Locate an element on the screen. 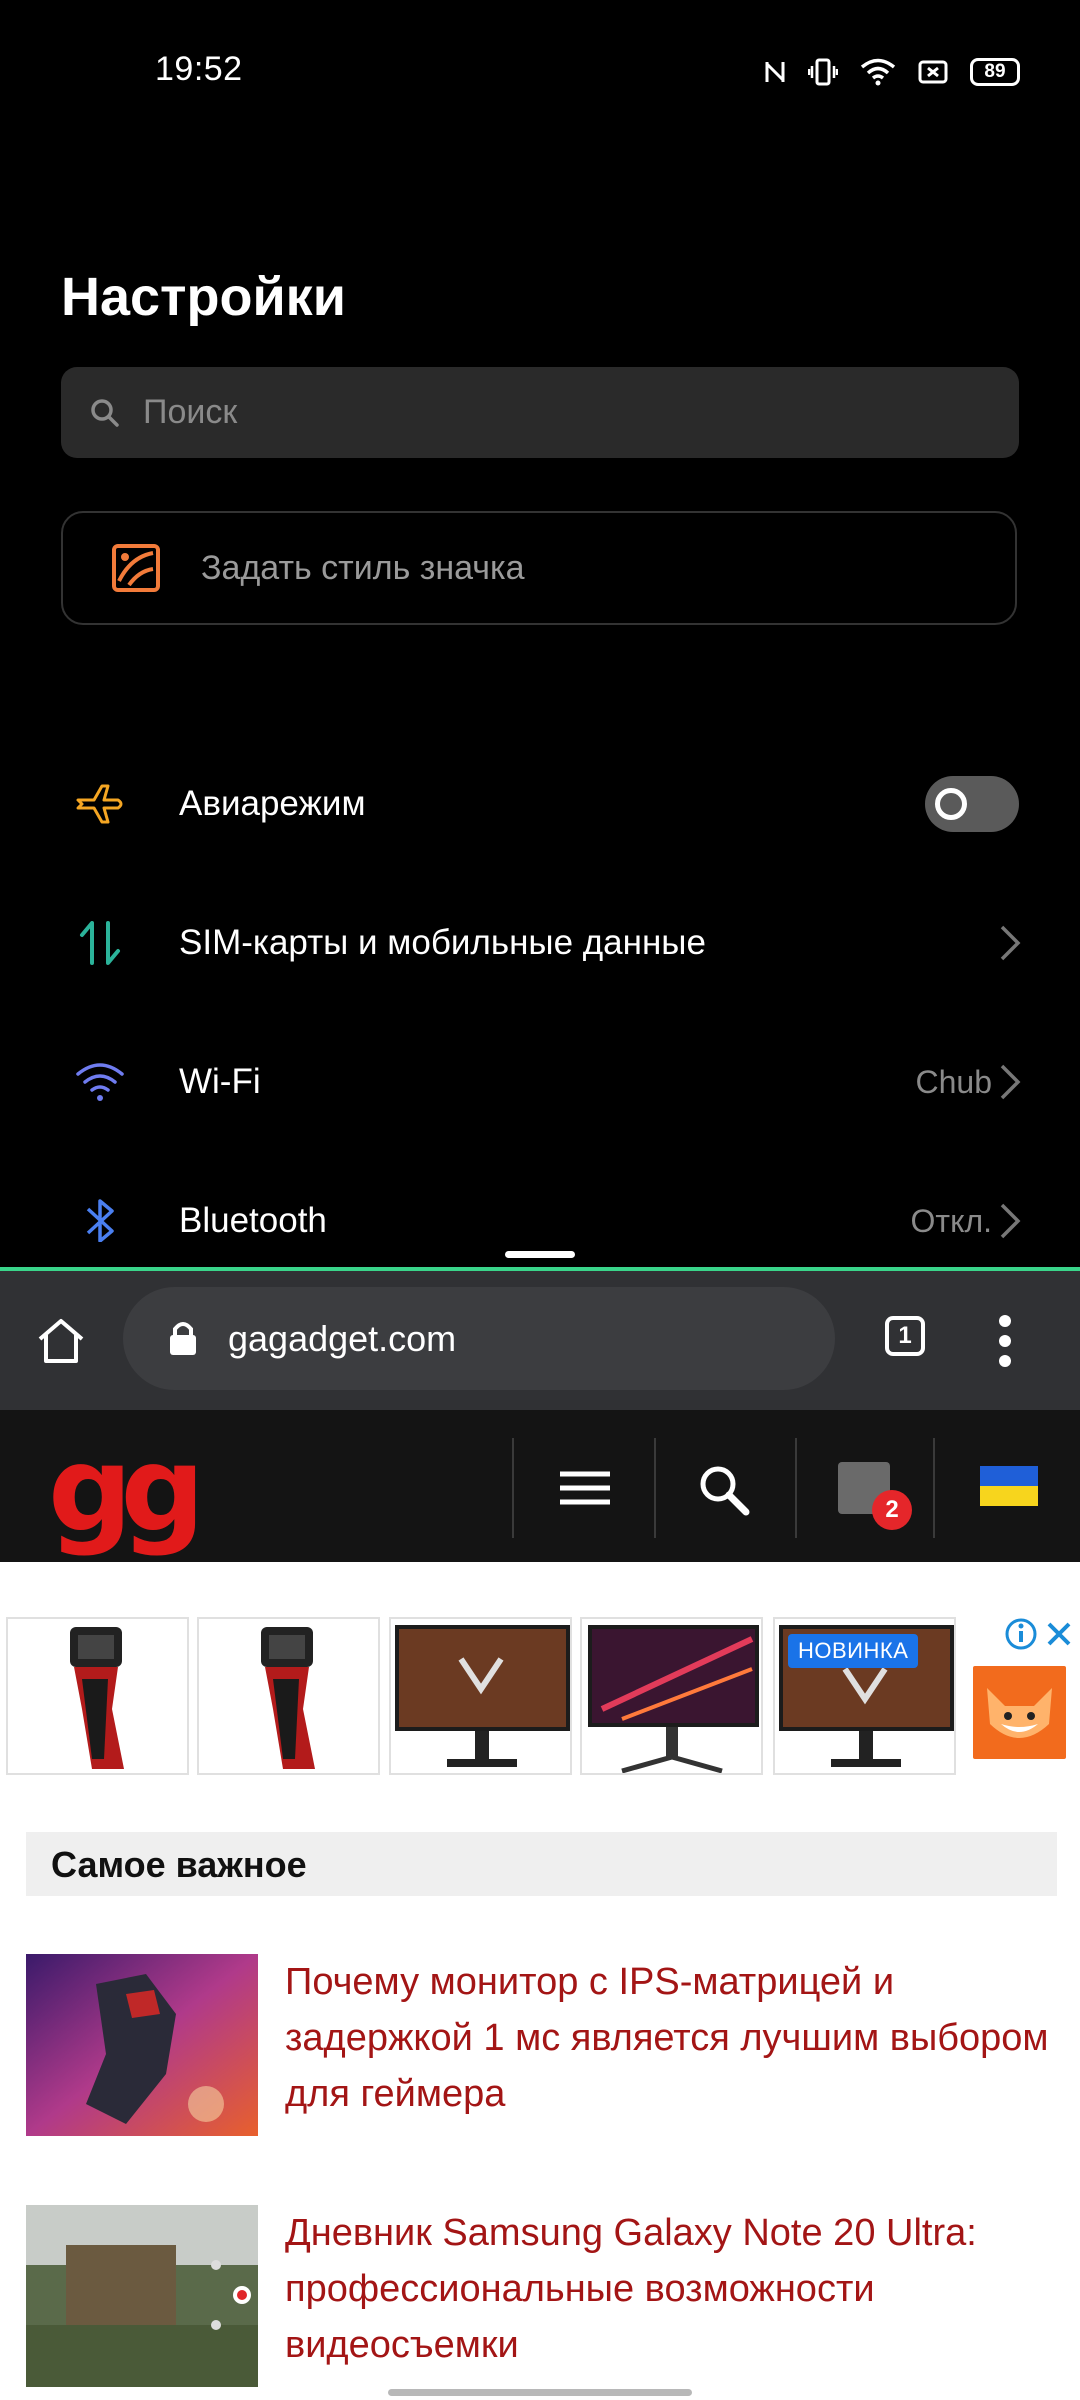 This screenshot has width=1080, height=2400. ad-banner: НОВИНКА is located at coordinates (540, 1698).